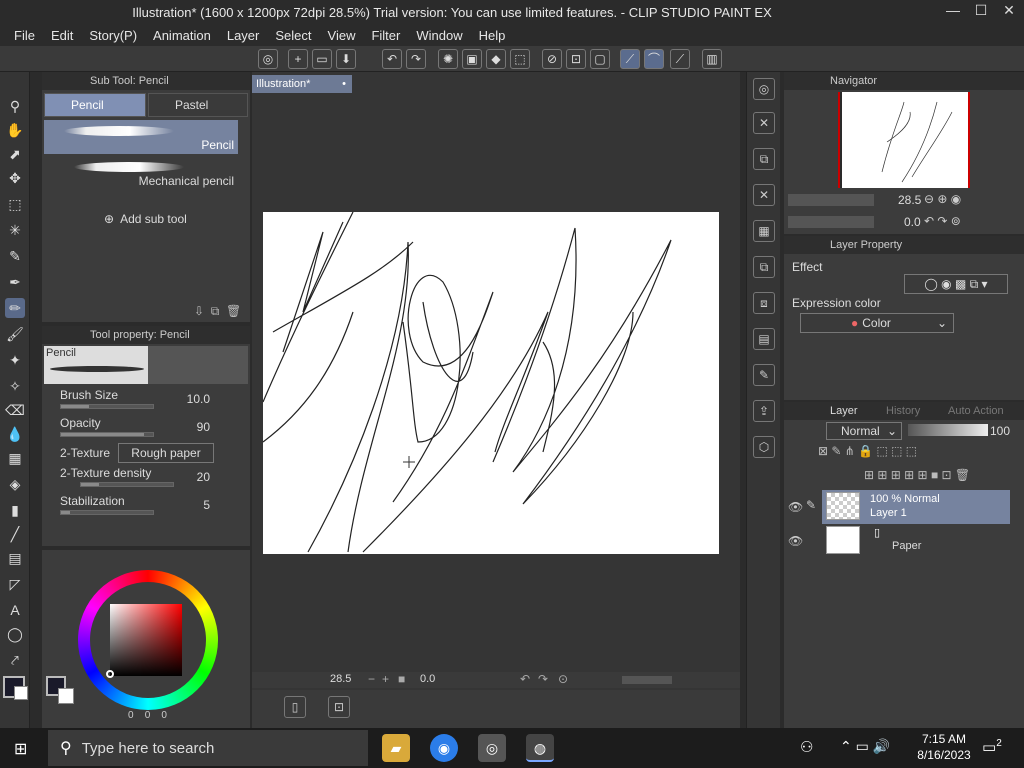 This screenshot has height=768, width=1024. What do you see at coordinates (110, 674) in the screenshot?
I see `color-picker-handle` at bounding box center [110, 674].